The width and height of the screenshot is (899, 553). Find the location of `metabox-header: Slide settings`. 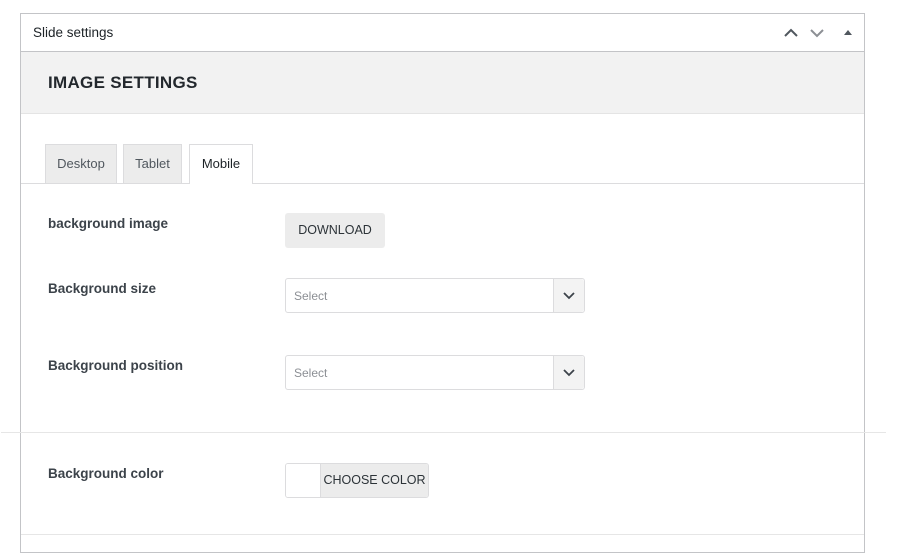

metabox-header: Slide settings is located at coordinates (442, 33).